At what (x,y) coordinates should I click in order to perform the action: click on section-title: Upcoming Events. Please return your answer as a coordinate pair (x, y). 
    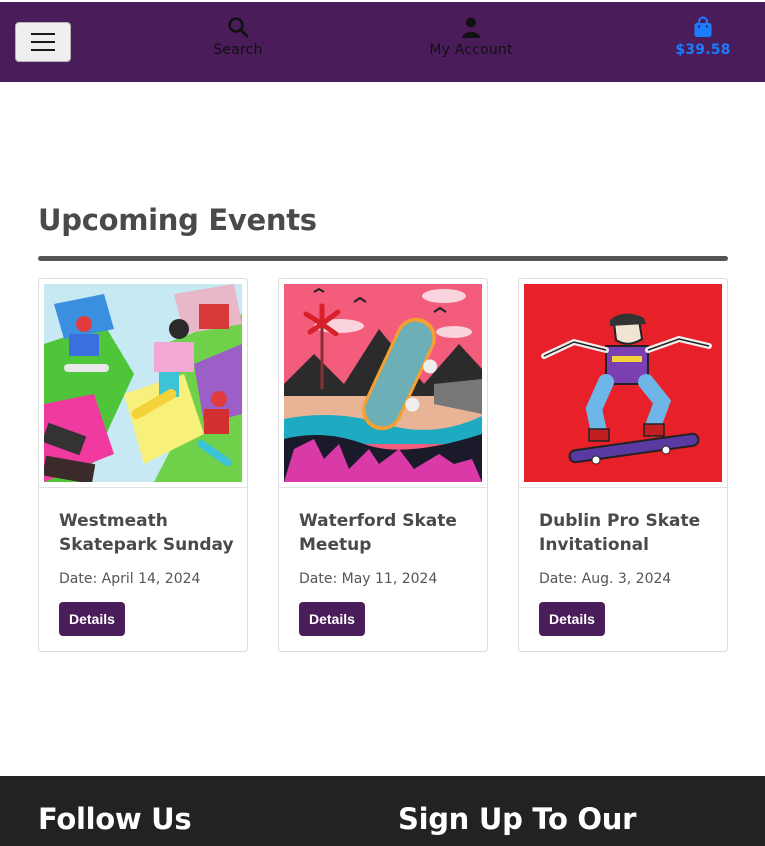
    Looking at the image, I should click on (177, 220).